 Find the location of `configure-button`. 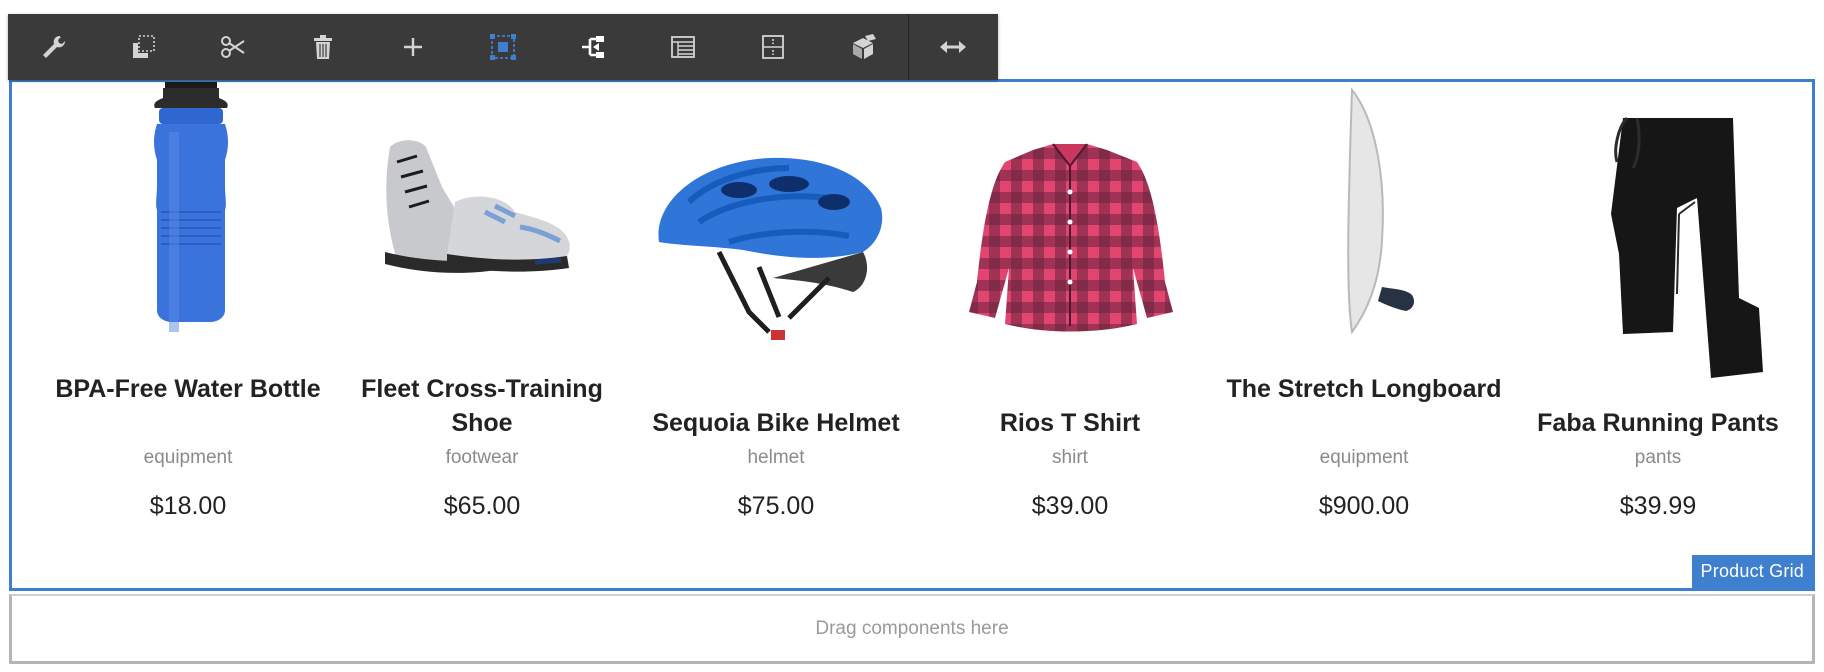

configure-button is located at coordinates (53, 47).